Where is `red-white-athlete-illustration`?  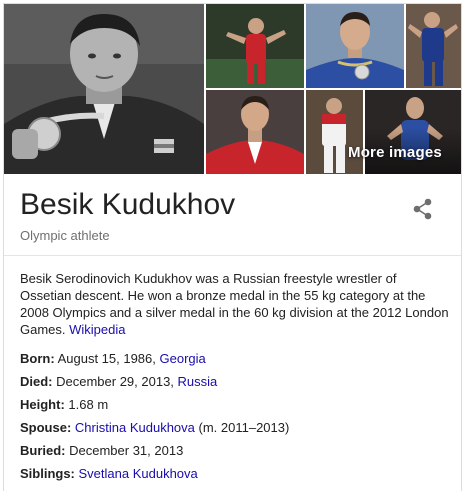
red-white-athlete-illustration is located at coordinates (334, 132).